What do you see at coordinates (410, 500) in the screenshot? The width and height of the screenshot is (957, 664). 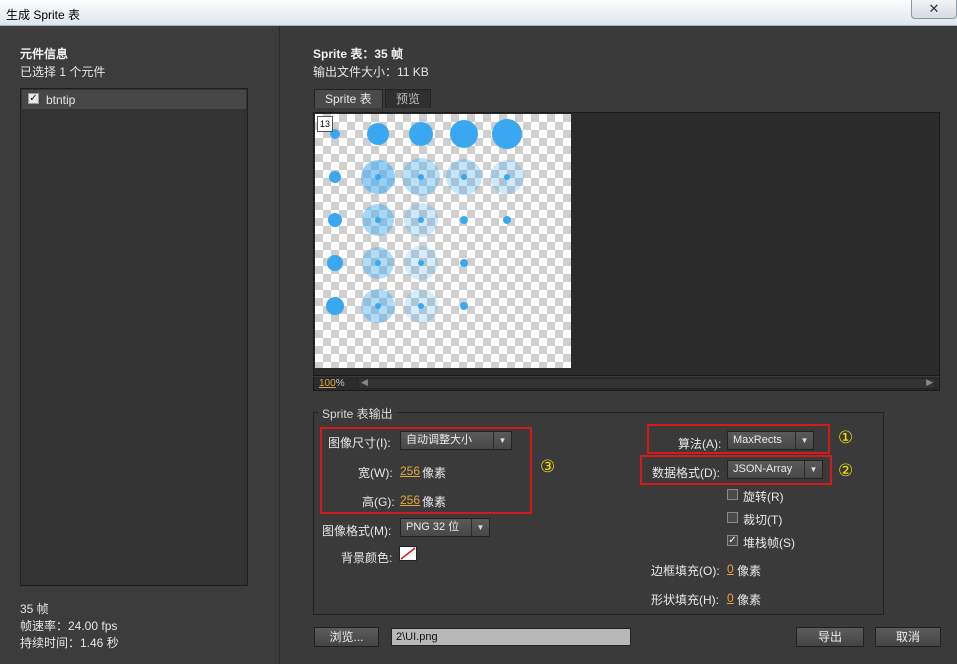 I see `height-field: 256` at bounding box center [410, 500].